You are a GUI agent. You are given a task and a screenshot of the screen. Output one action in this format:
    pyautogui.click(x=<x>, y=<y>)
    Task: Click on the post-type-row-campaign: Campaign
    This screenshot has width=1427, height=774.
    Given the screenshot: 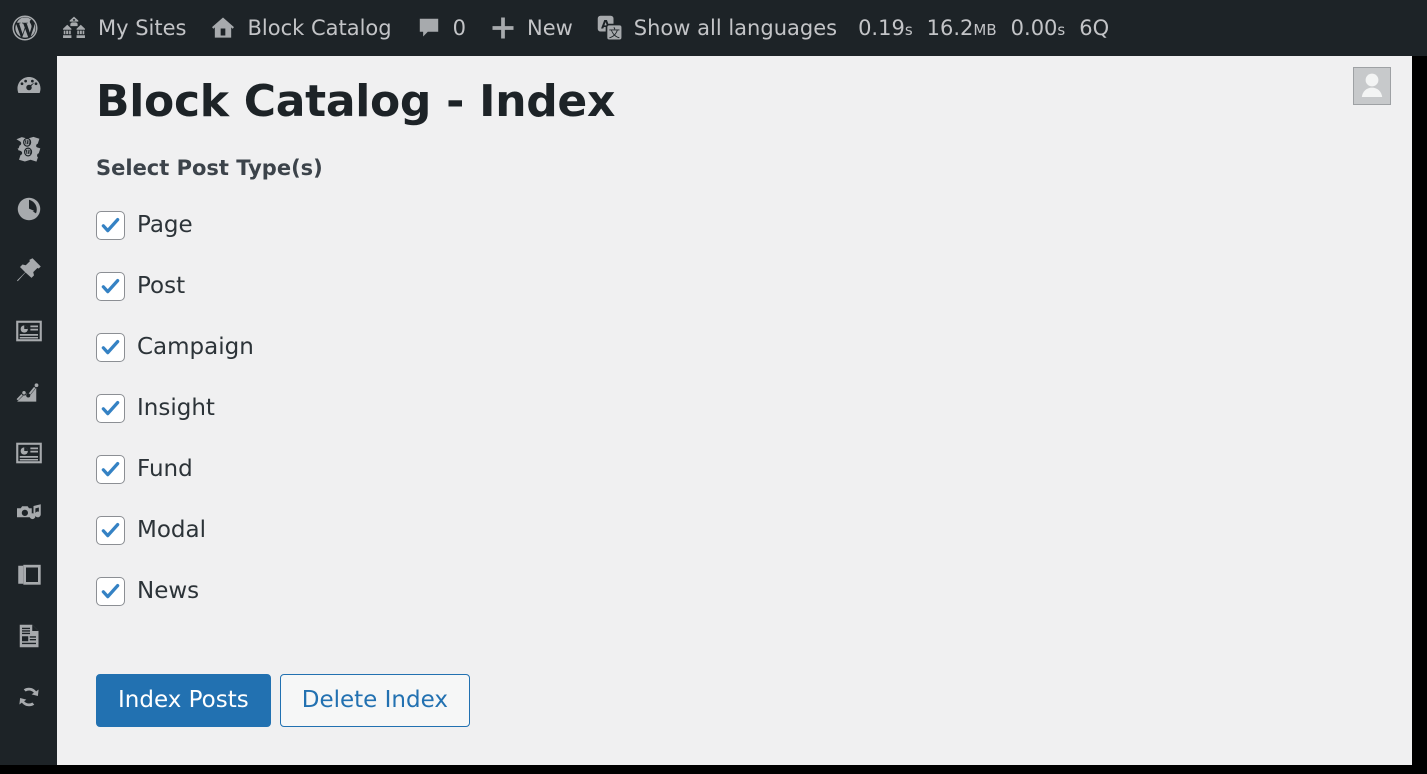 What is the action you would take?
    pyautogui.click(x=346, y=347)
    